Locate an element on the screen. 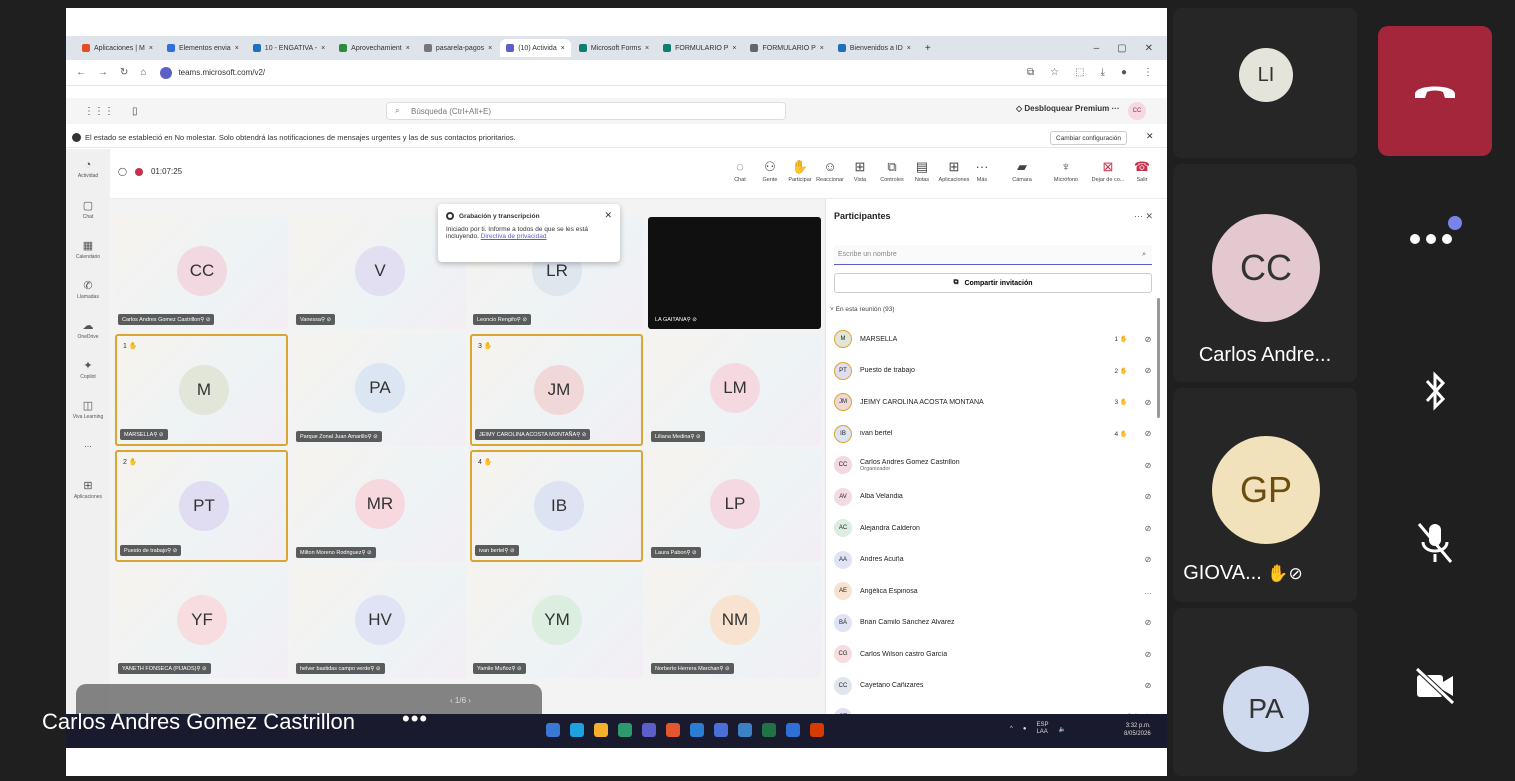 This screenshot has height=781, width=1515. participant-row: BÁ Brian Camilo Sánchez Álvarez ⊘ is located at coordinates (995, 623).